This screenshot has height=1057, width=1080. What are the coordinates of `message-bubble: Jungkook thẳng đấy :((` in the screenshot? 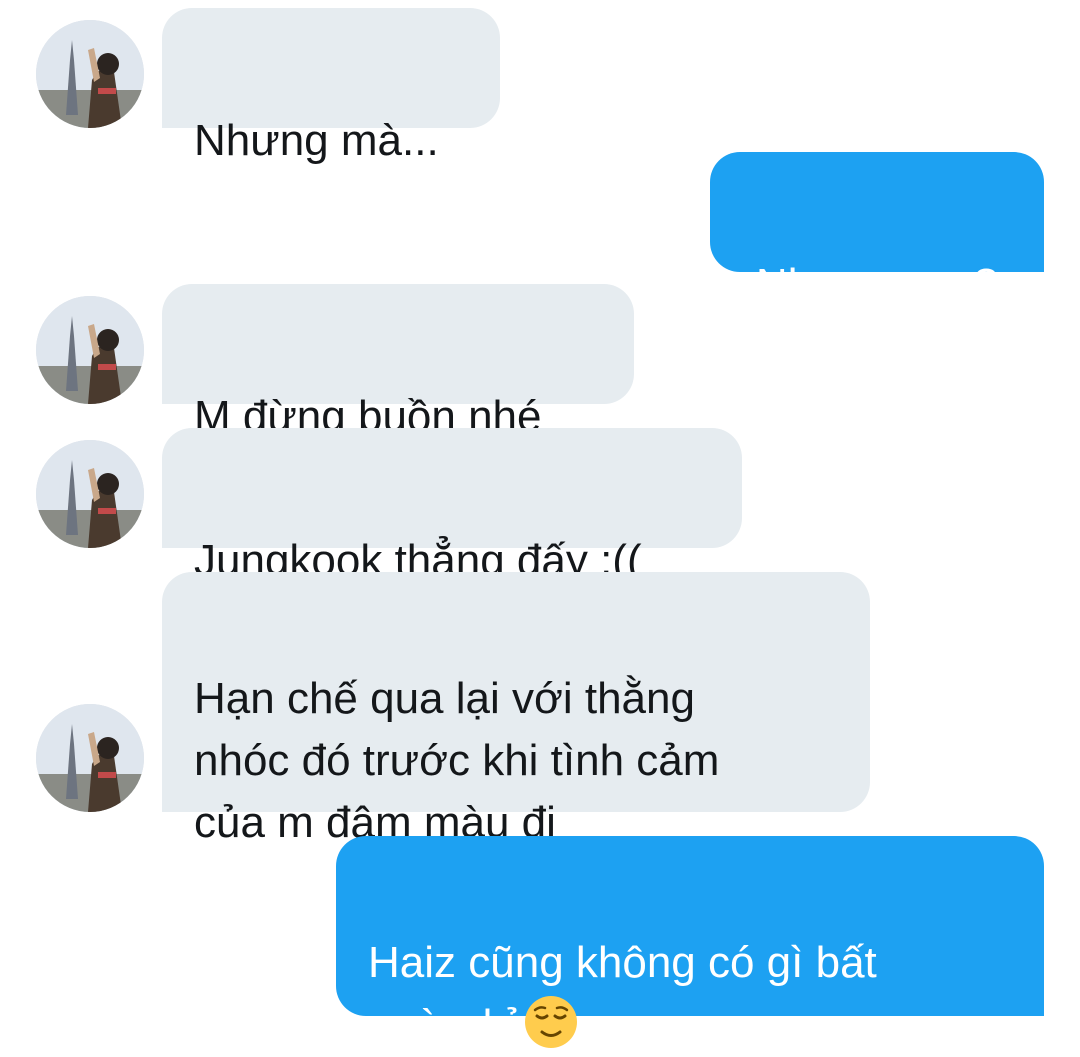 It's located at (452, 506).